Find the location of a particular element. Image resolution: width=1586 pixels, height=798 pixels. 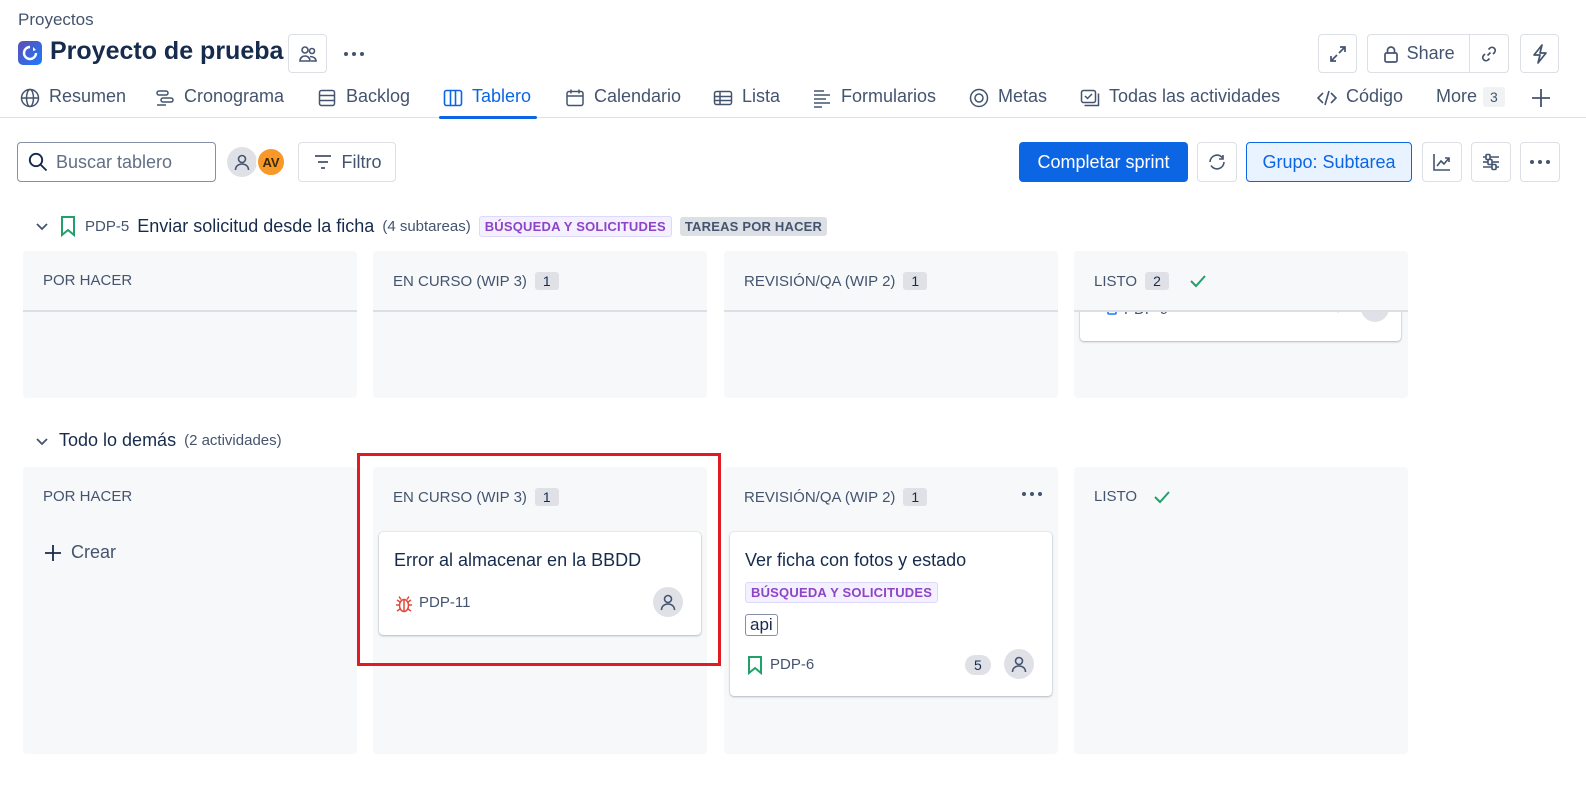

column-por-hacer: POR HACER Crear is located at coordinates (190, 610).